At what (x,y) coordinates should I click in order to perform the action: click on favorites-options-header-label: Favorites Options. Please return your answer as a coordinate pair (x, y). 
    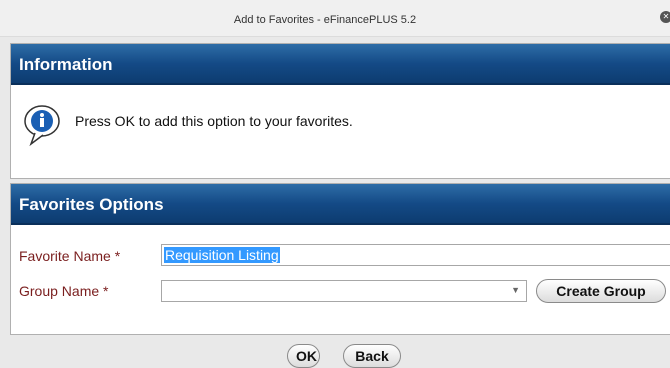
    Looking at the image, I should click on (91, 204).